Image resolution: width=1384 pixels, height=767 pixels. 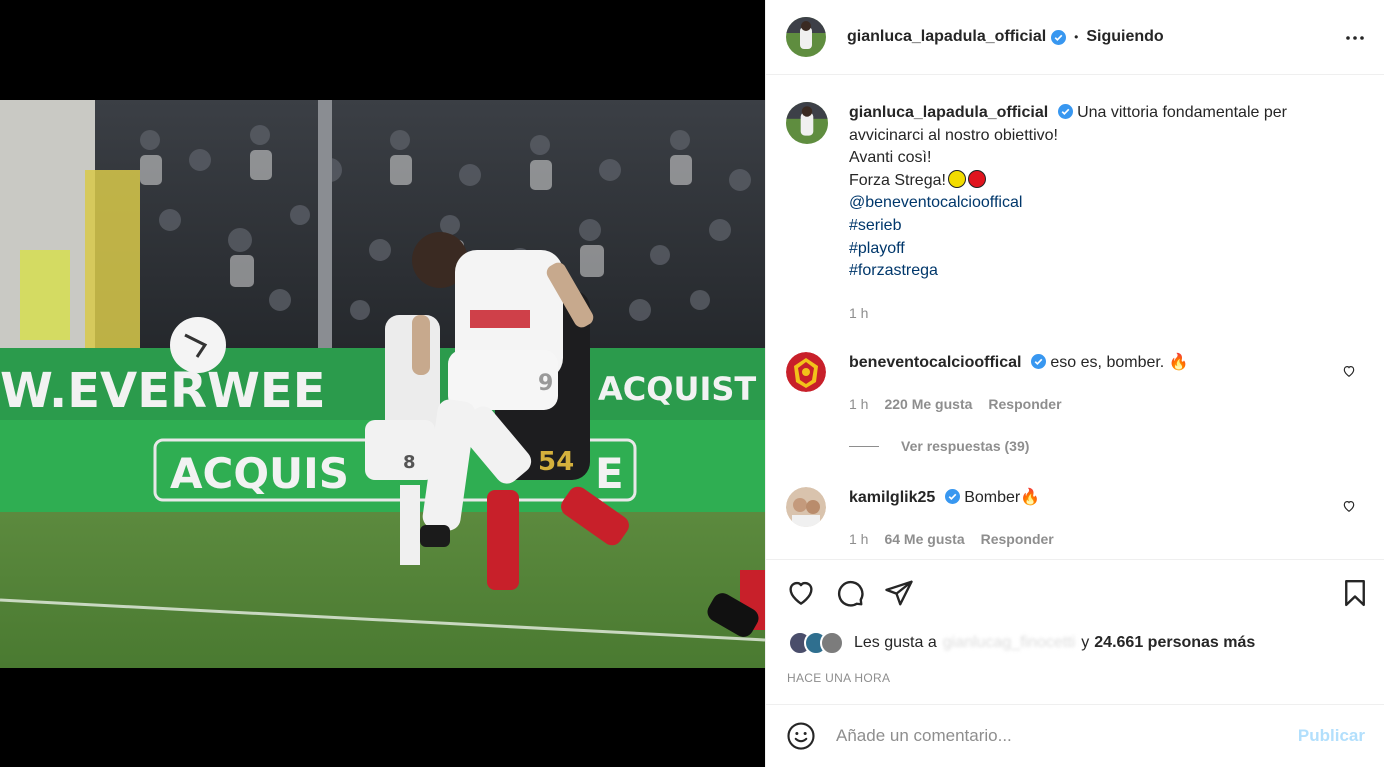 I want to click on caption-avatar, so click(x=807, y=123).